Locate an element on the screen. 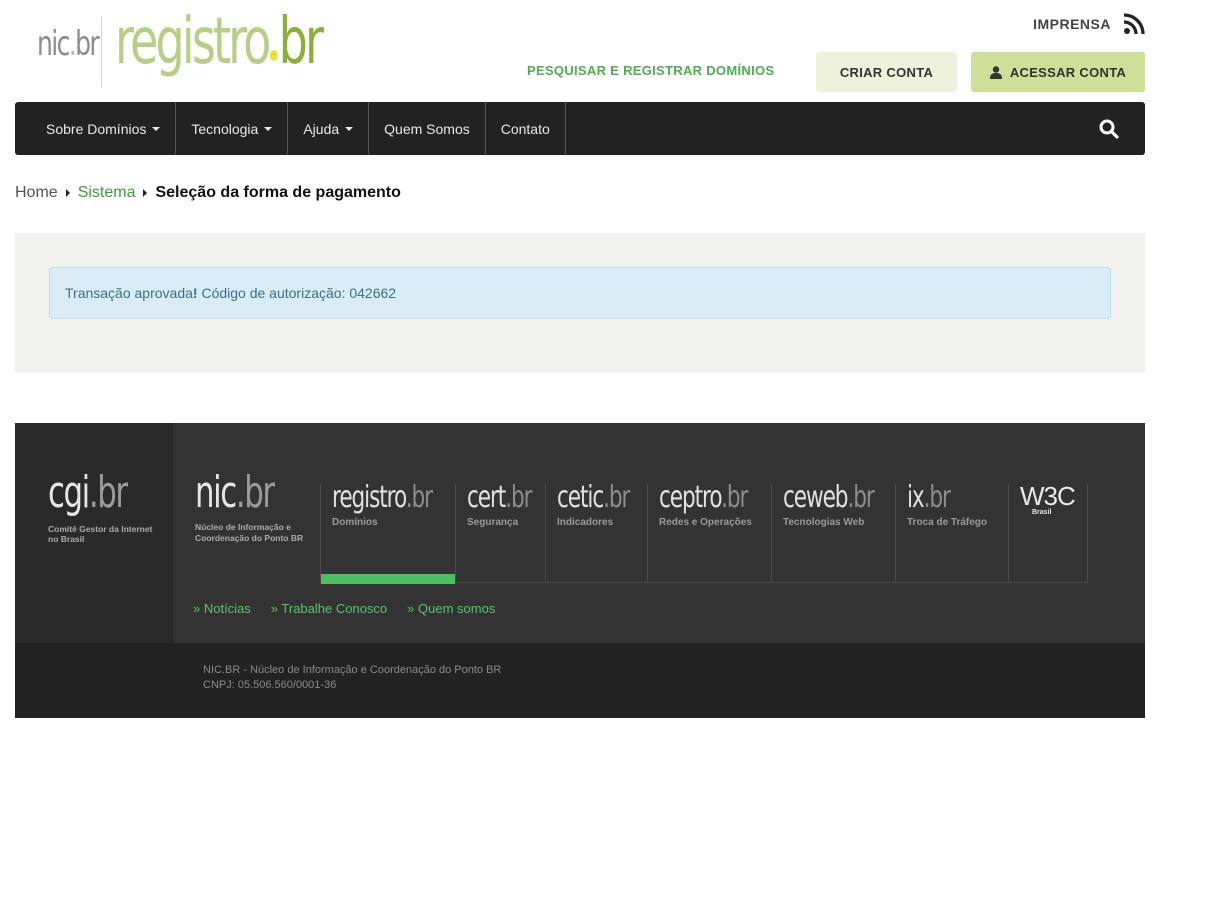 The image size is (1221, 914). cgi-logo-text: cgi is located at coordinates (69, 492).